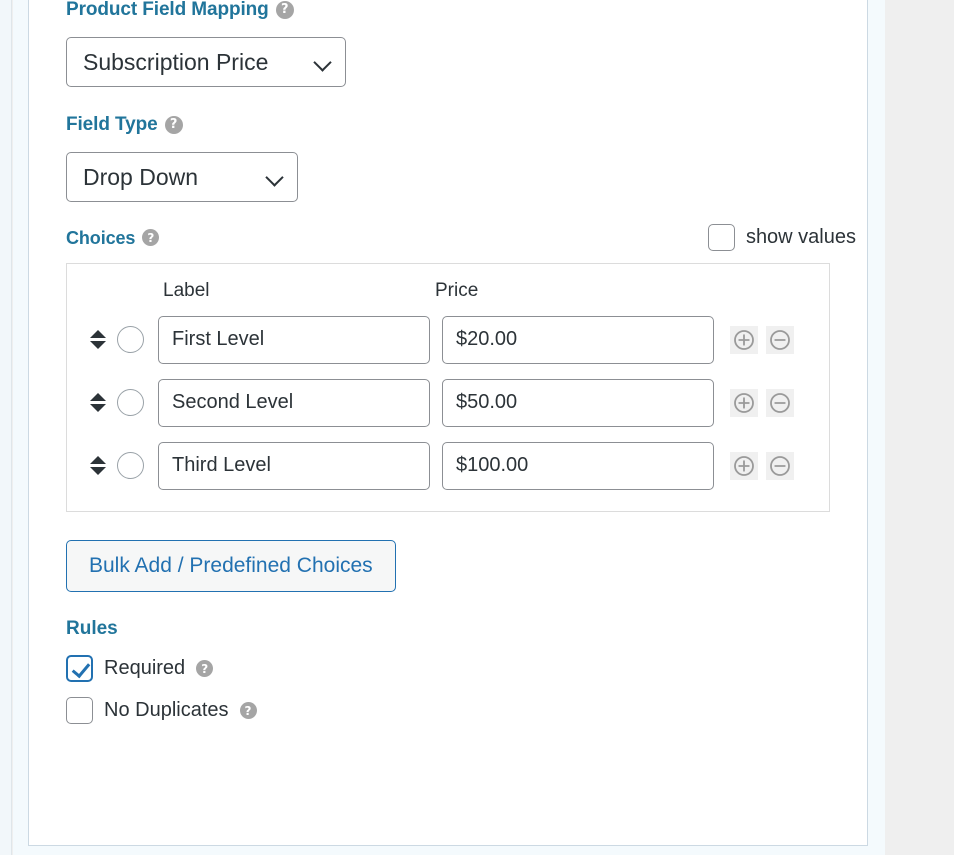 Image resolution: width=954 pixels, height=855 pixels. Describe the element at coordinates (79, 710) in the screenshot. I see `no-duplicates-checkbox` at that location.